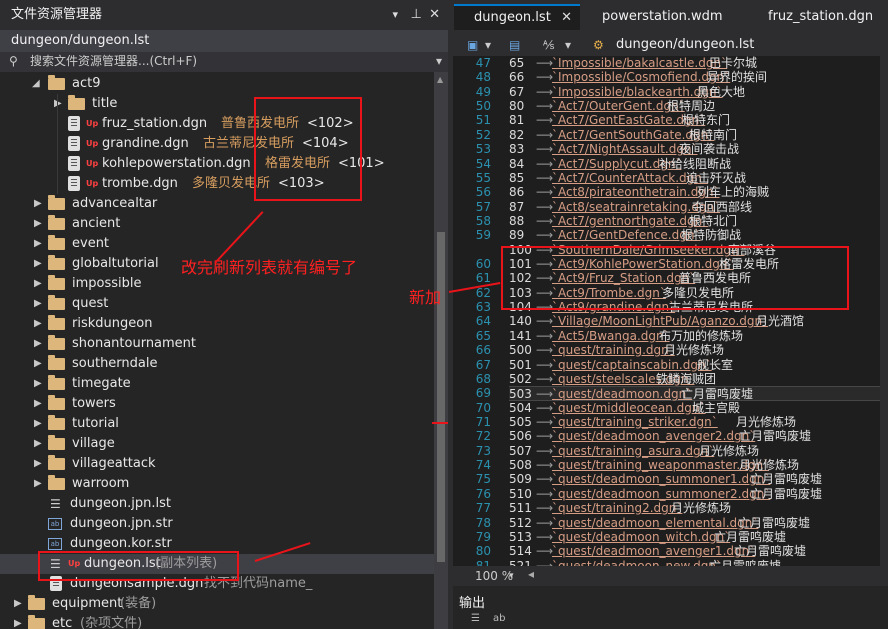  I want to click on tree-folder-act9: ◢ act9, so click(217, 84).